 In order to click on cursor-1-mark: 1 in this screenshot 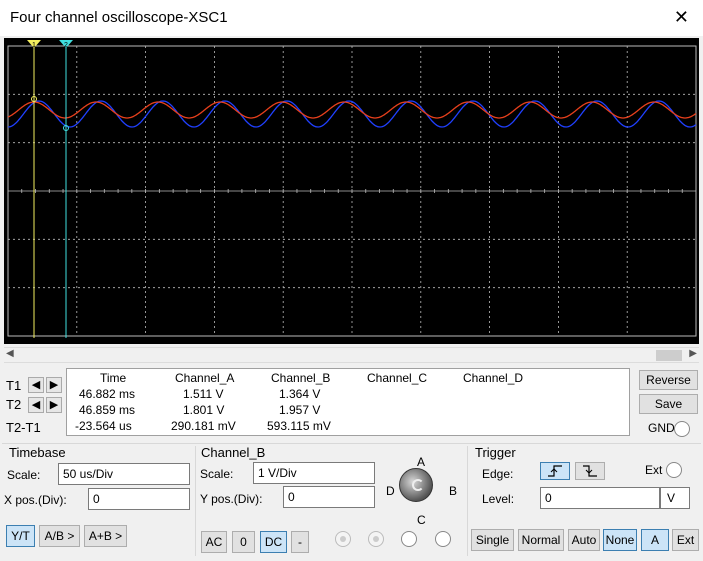, I will do `click(34, 45)`.